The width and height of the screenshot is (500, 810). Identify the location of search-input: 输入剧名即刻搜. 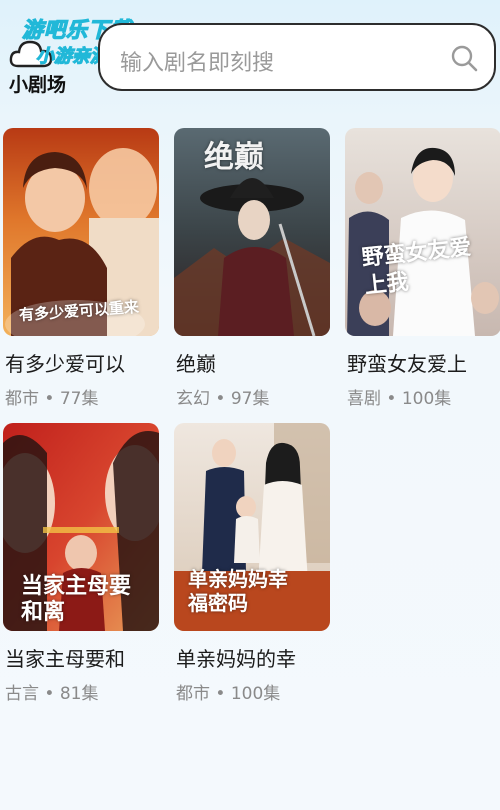
(297, 57).